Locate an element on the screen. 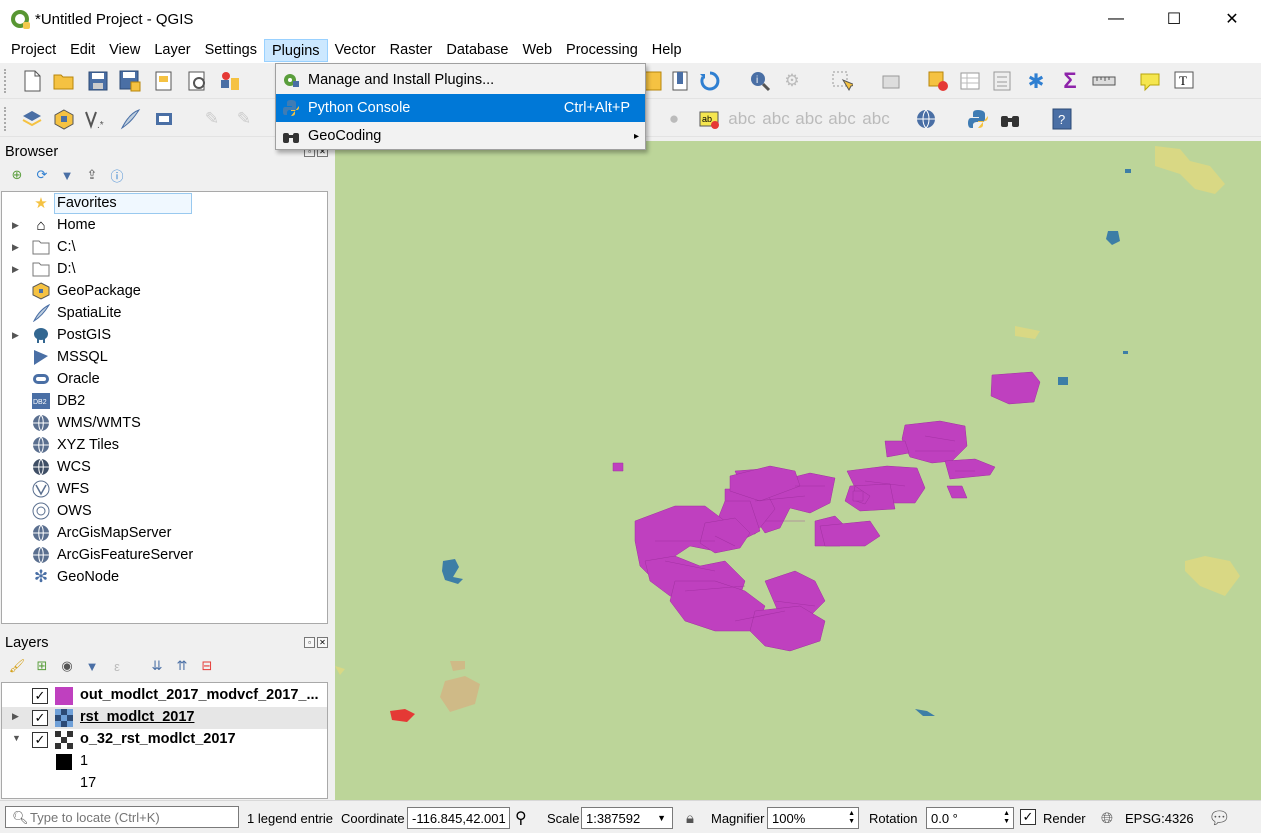 Image resolution: width=1261 pixels, height=833 pixels. refresh-icon is located at coordinates (710, 81).